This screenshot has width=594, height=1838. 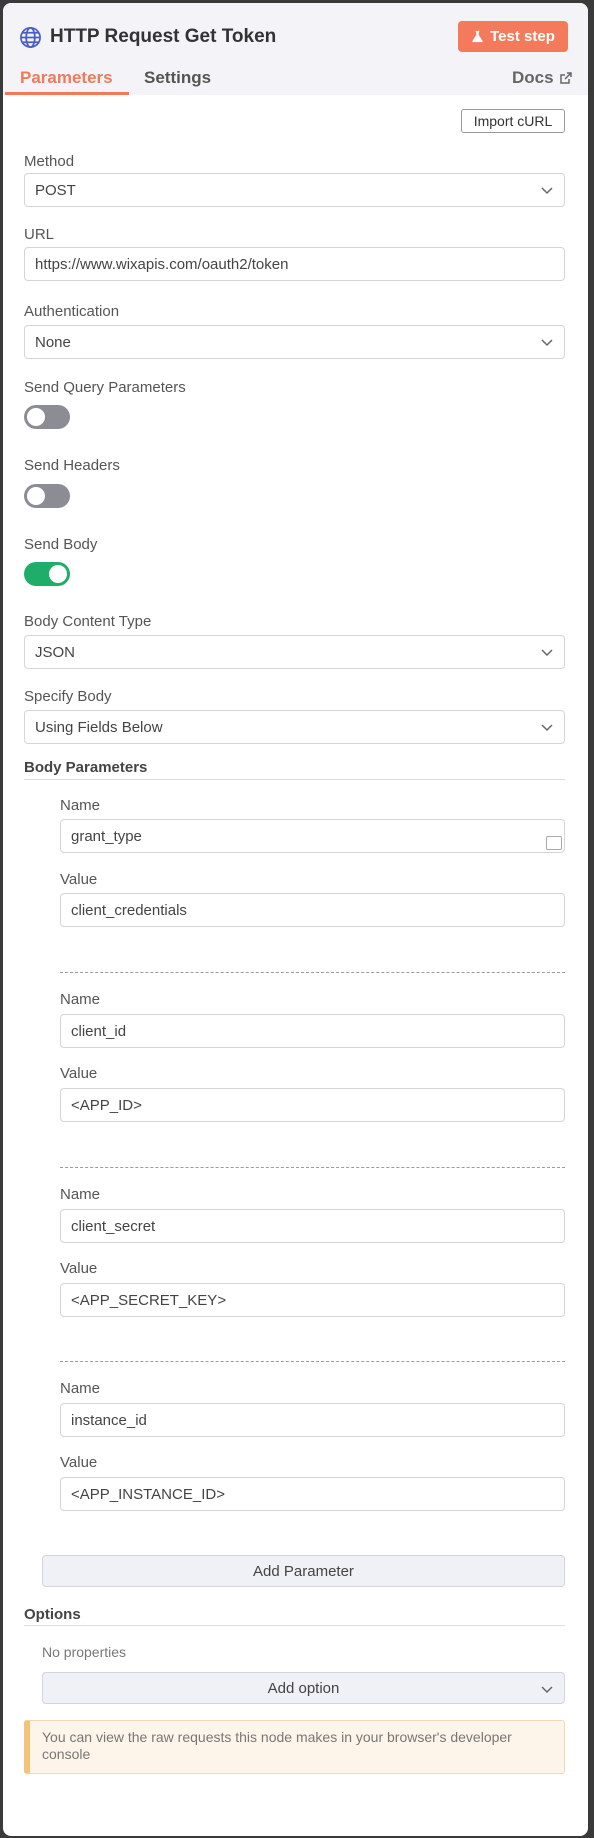 What do you see at coordinates (49, 161) in the screenshot?
I see `method-label: Method` at bounding box center [49, 161].